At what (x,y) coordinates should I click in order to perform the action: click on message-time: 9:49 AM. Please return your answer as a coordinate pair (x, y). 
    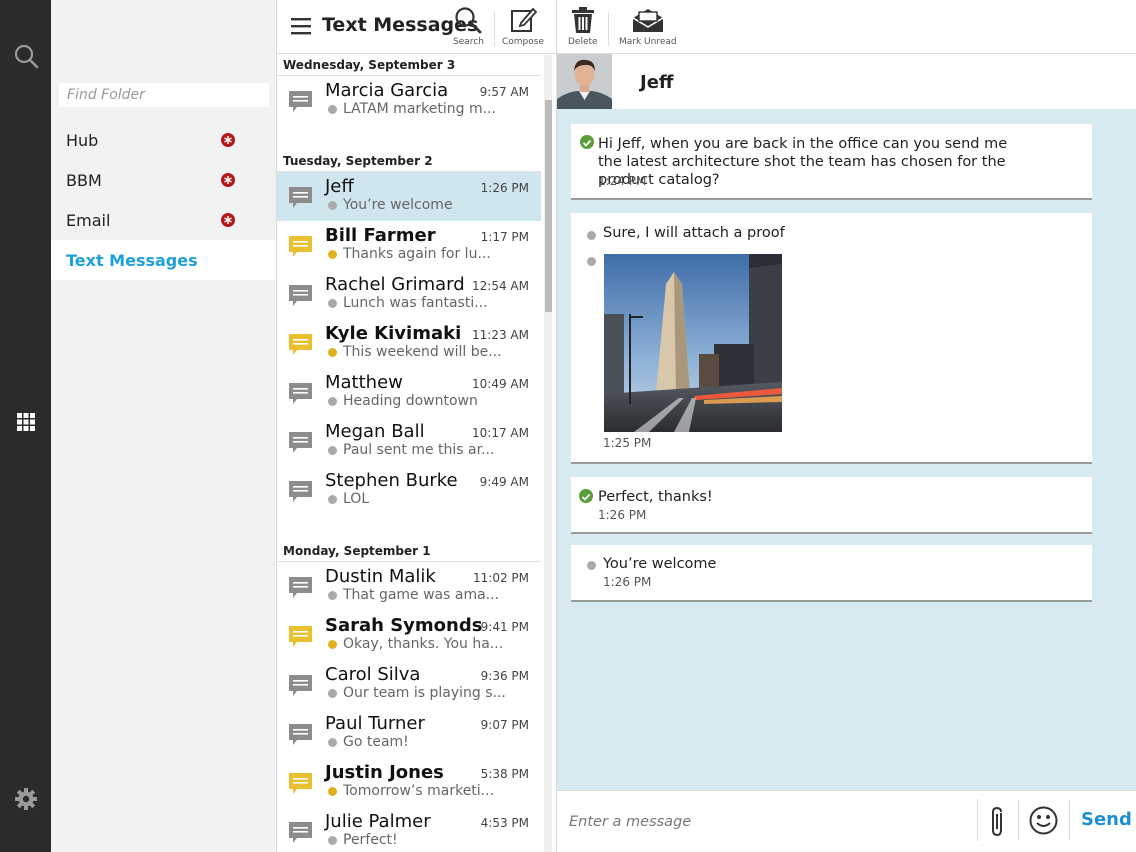
    Looking at the image, I should click on (504, 482).